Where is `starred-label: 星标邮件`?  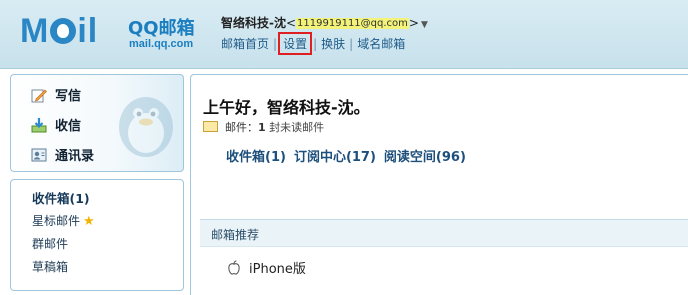 starred-label: 星标邮件 is located at coordinates (56, 221).